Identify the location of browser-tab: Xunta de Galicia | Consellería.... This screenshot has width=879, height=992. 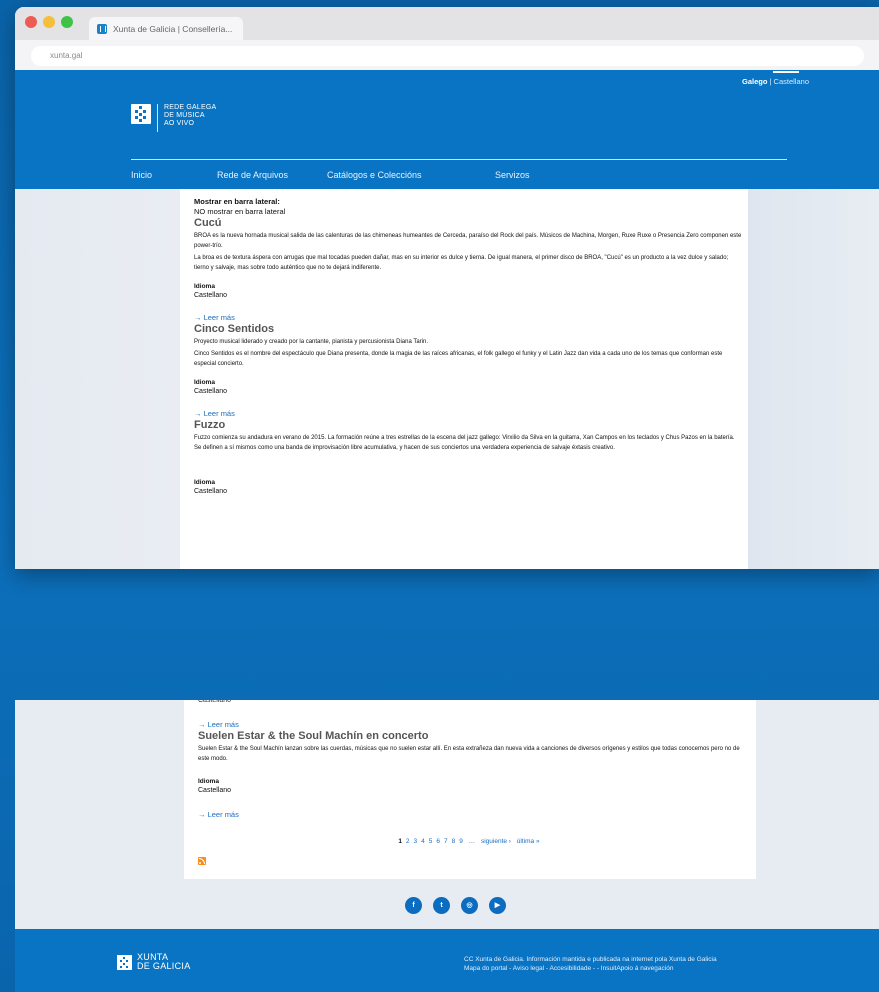
(166, 28).